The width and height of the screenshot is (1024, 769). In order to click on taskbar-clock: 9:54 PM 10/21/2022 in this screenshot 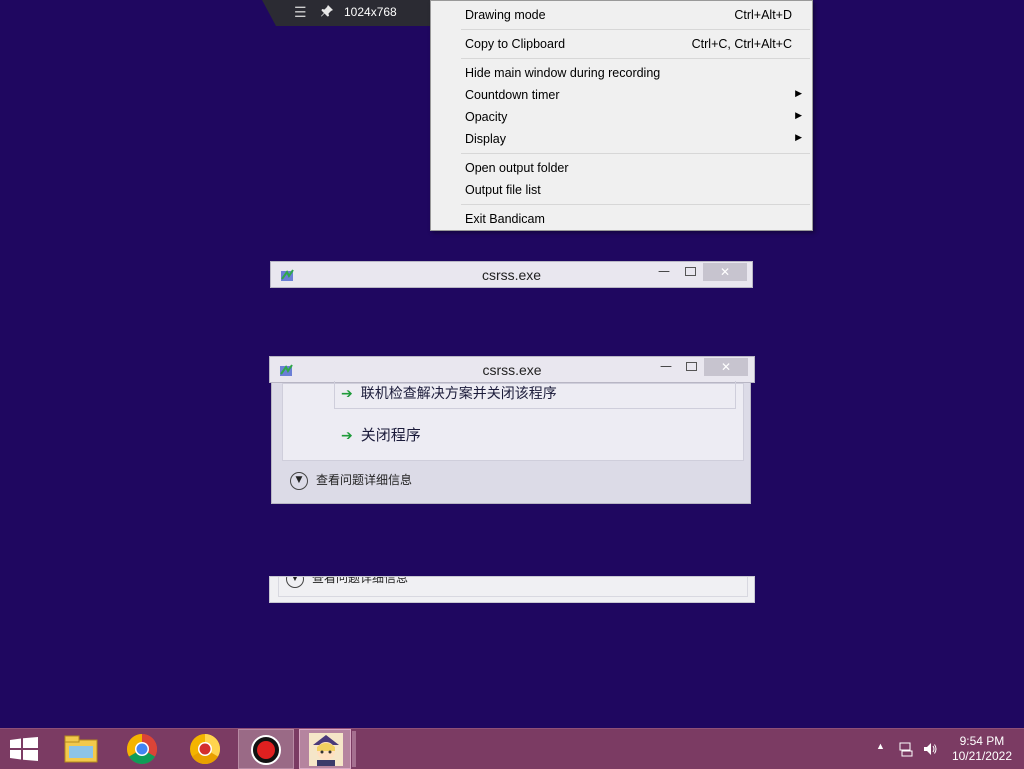, I will do `click(982, 749)`.